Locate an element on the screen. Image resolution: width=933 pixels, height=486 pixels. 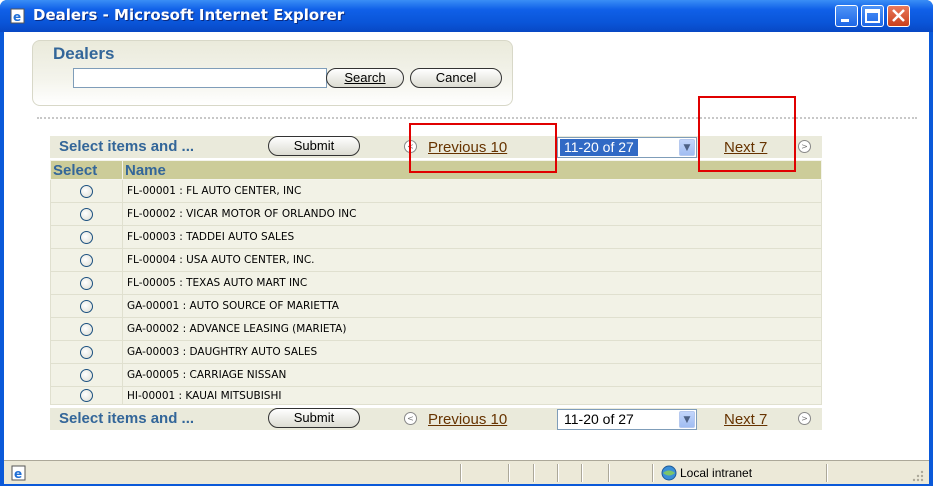
maximize-icon is located at coordinates (872, 16).